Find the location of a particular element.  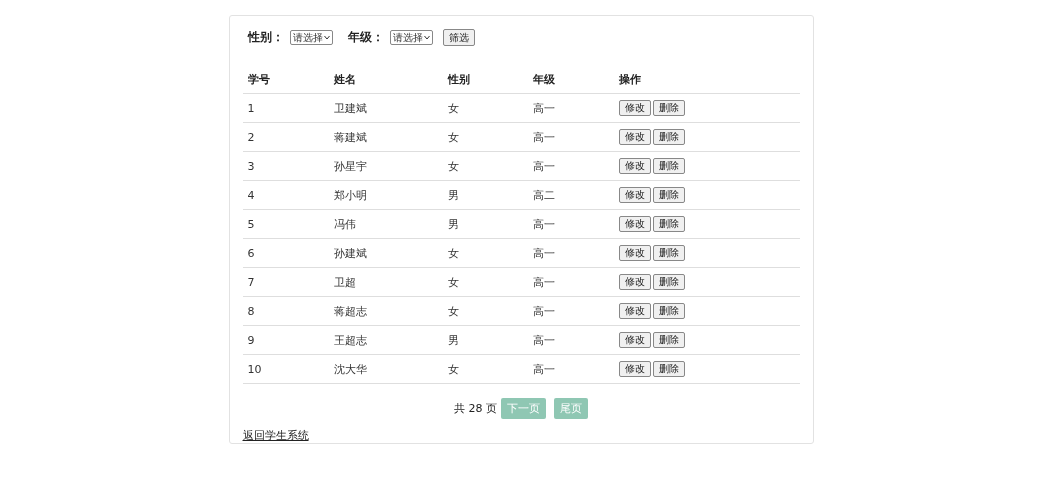

column-header: 操作 is located at coordinates (630, 79).